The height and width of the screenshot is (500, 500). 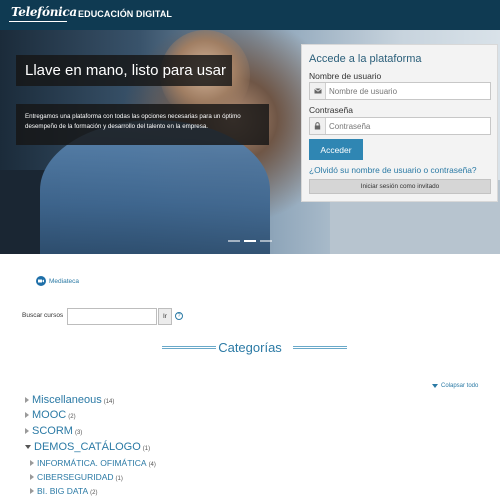 I want to click on category-item: Miscellaneous (14), so click(x=69, y=400).